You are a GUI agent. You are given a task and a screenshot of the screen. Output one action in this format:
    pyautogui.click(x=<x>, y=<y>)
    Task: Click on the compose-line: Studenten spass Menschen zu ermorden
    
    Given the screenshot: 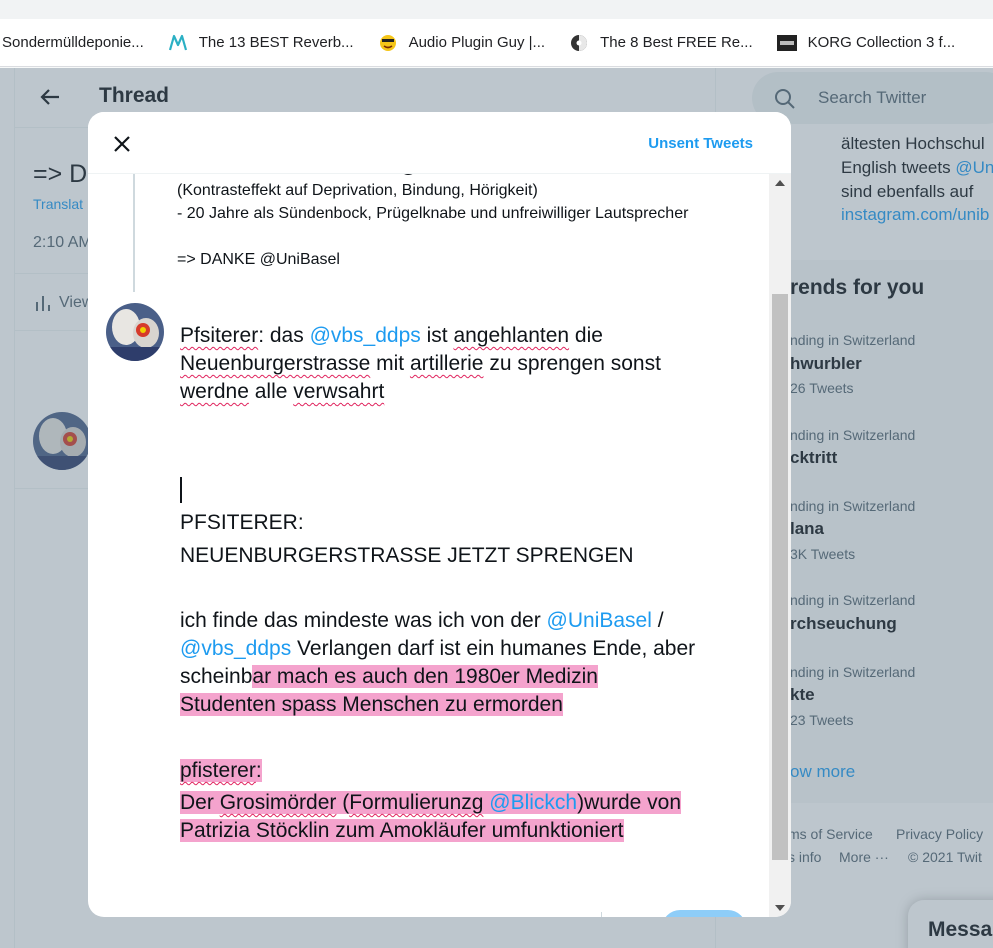 What is the action you would take?
    pyautogui.click(x=371, y=705)
    